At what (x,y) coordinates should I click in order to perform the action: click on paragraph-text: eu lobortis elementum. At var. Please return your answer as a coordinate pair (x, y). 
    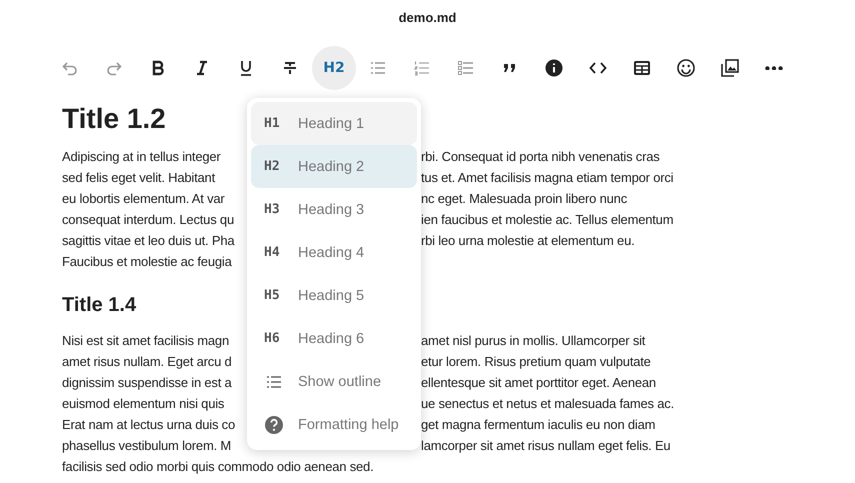
    Looking at the image, I should click on (144, 199).